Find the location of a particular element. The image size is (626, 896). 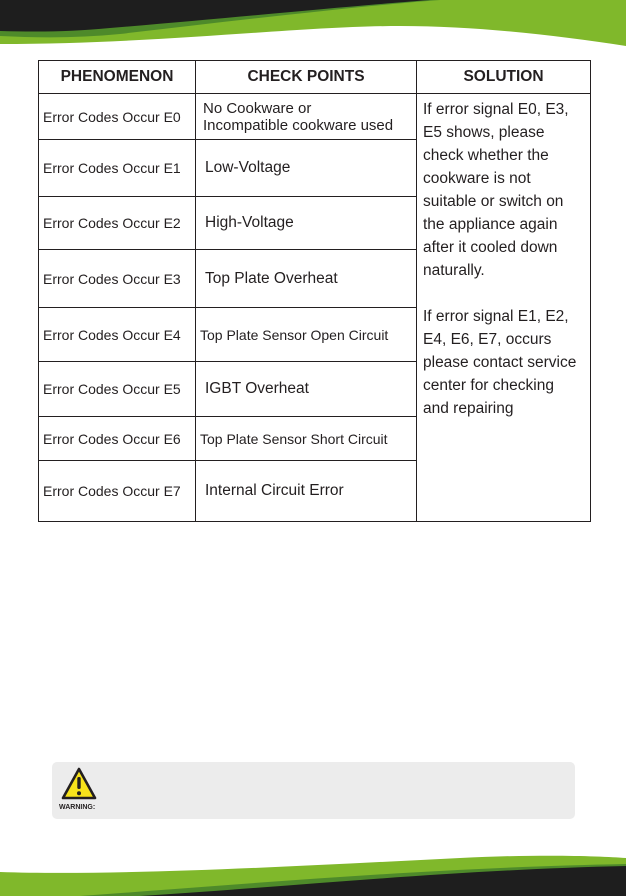

check-point-cell: High-Voltage is located at coordinates (306, 223).